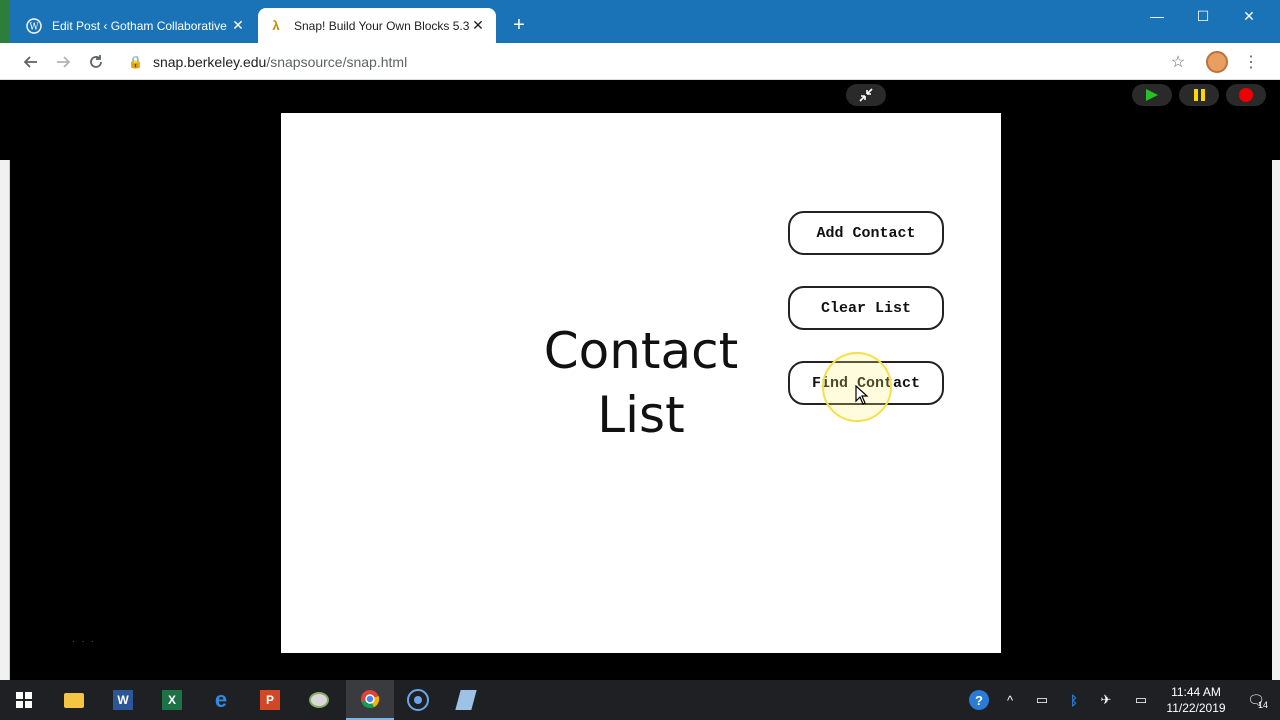 The image size is (1280, 720). What do you see at coordinates (641, 415) in the screenshot?
I see `stage-title-line2: List` at bounding box center [641, 415].